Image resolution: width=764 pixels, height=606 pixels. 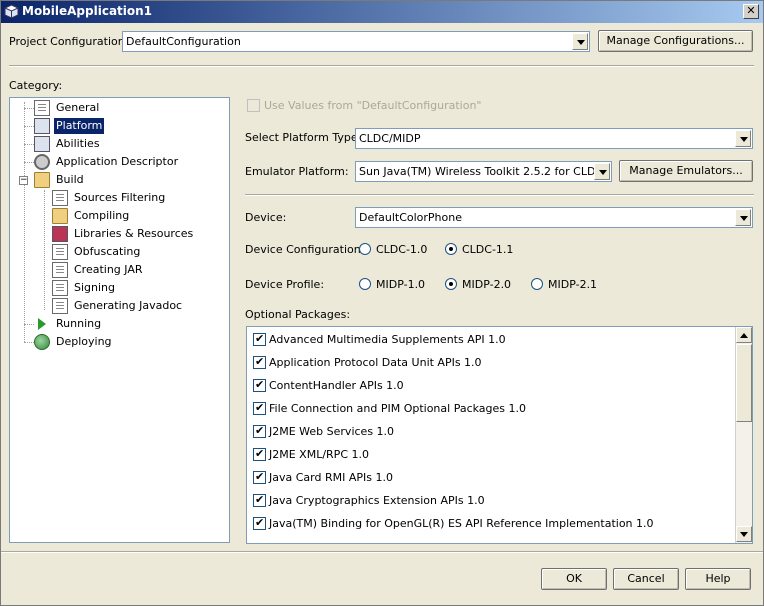 What do you see at coordinates (646, 579) in the screenshot?
I see `cancel-button: Cancel` at bounding box center [646, 579].